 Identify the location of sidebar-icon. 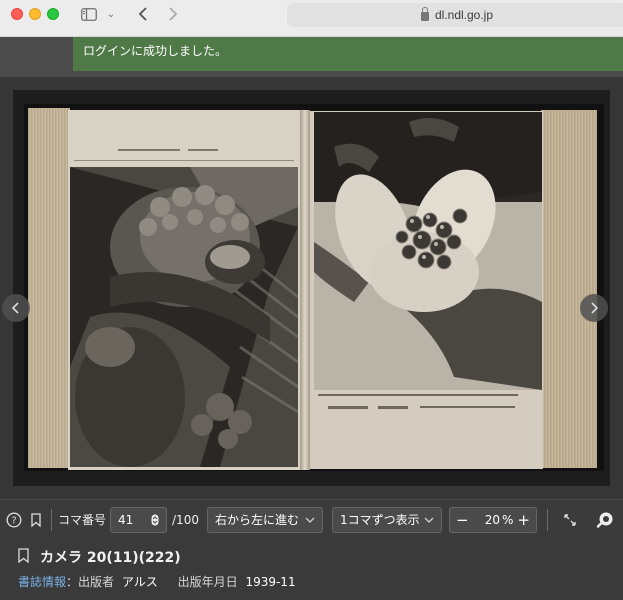
(89, 14).